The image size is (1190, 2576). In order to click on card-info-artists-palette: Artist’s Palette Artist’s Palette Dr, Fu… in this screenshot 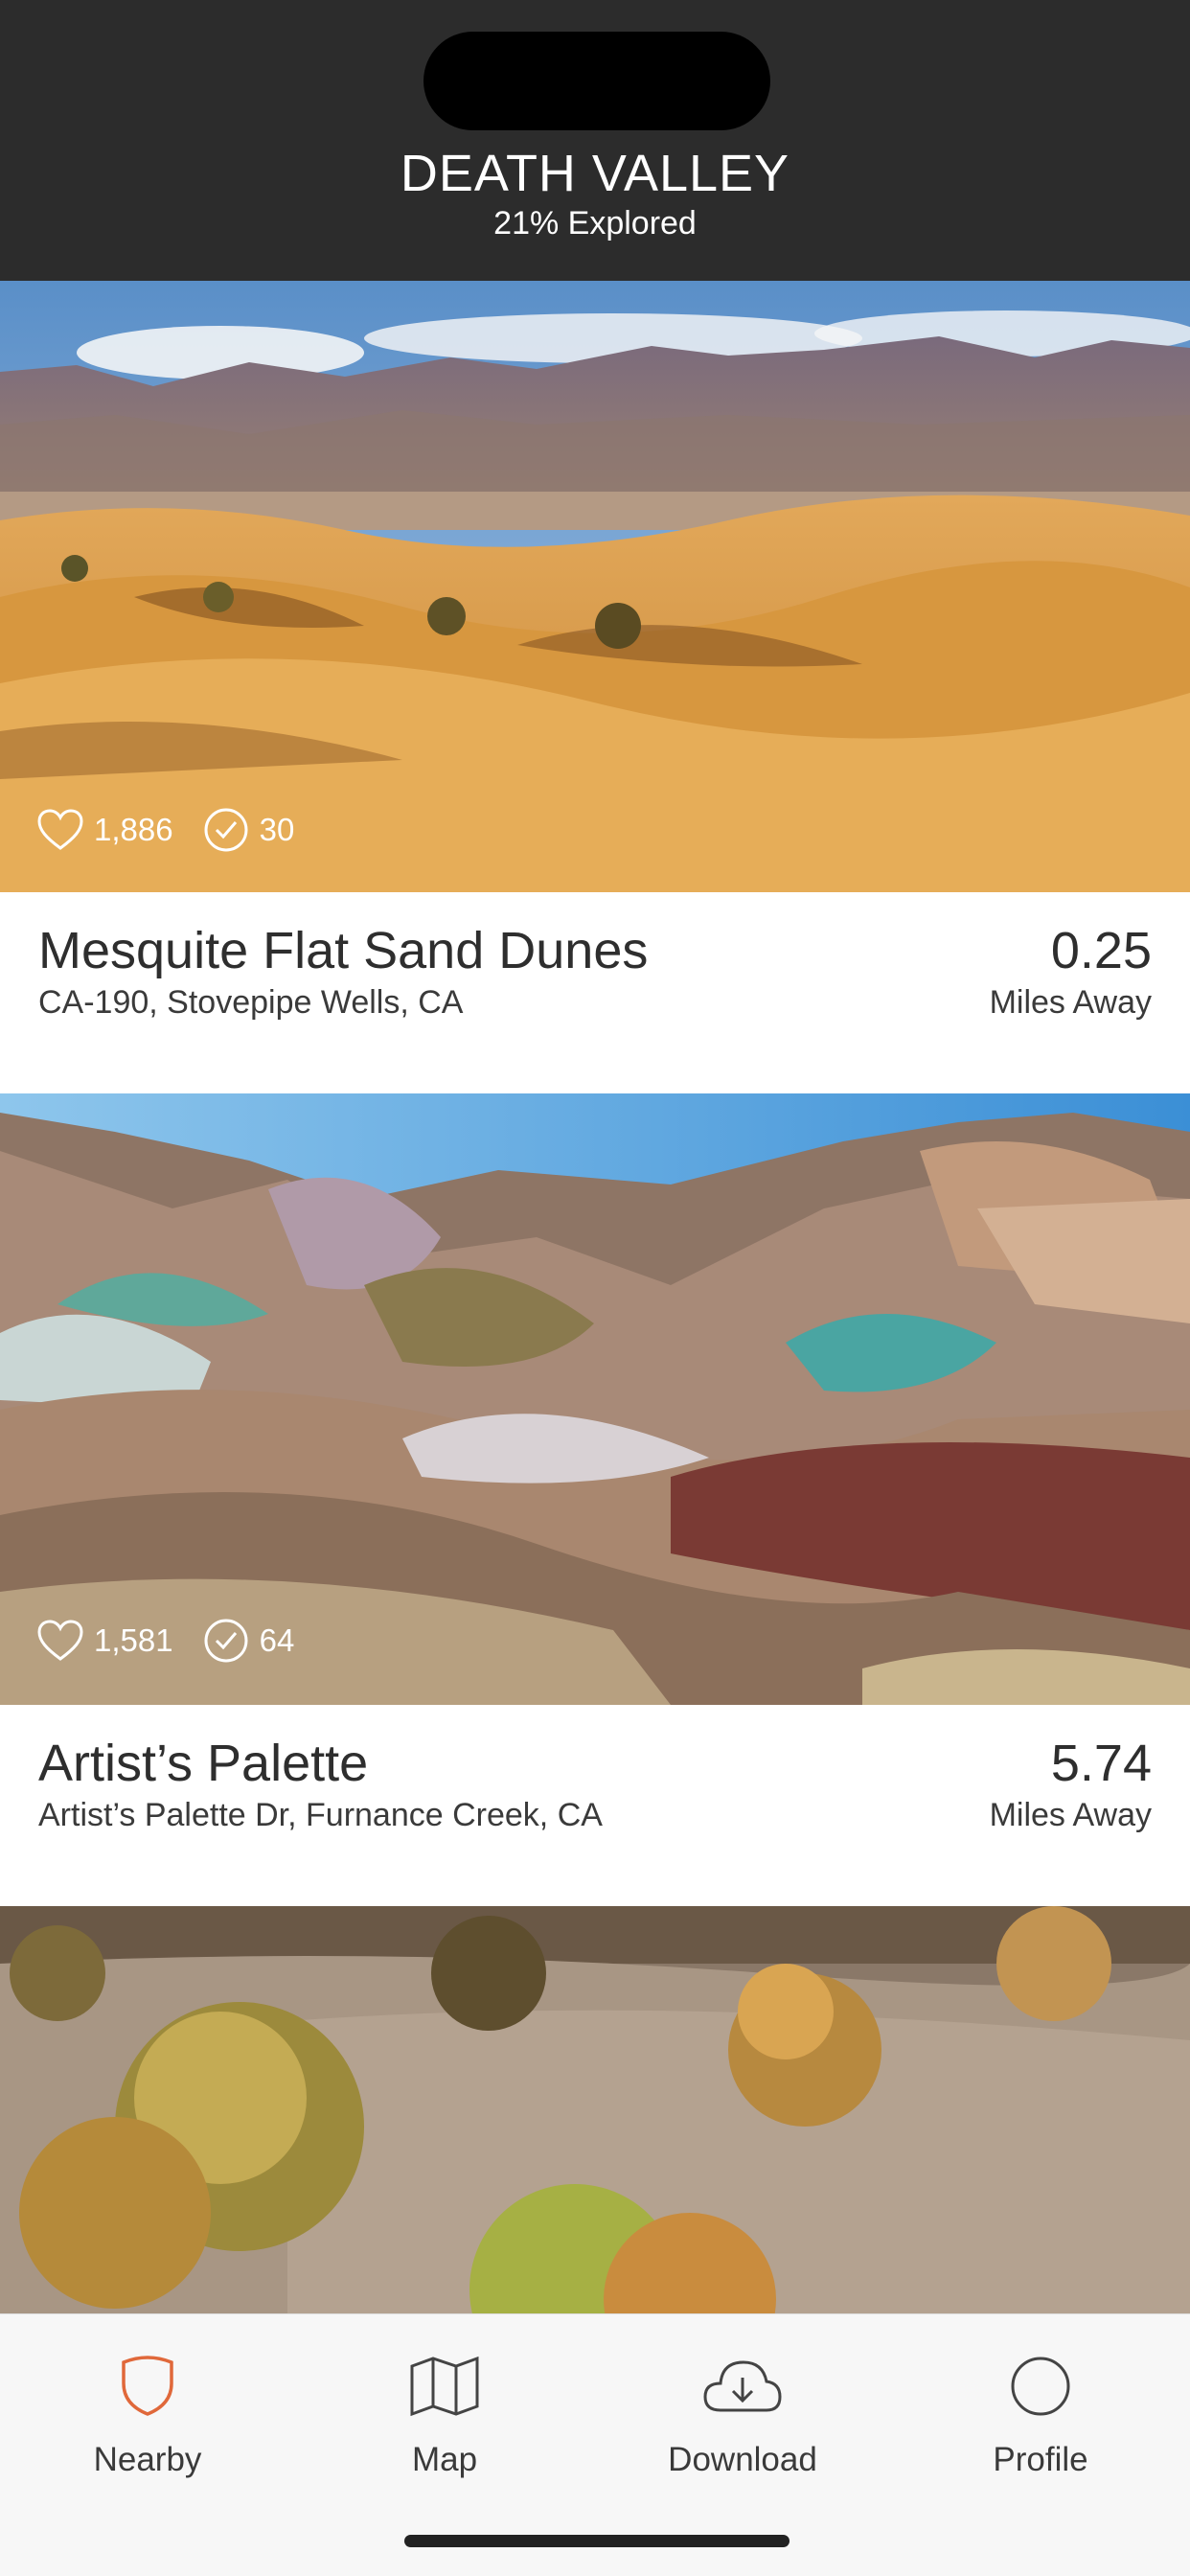, I will do `click(595, 1805)`.